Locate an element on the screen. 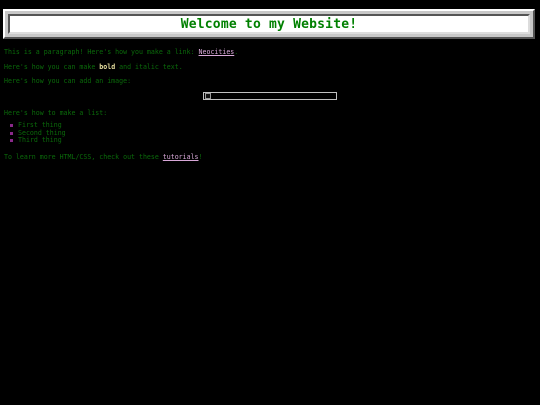 Image resolution: width=540 pixels, height=405 pixels. paragraph-formatting-pre: Here's how you can make is located at coordinates (52, 67).